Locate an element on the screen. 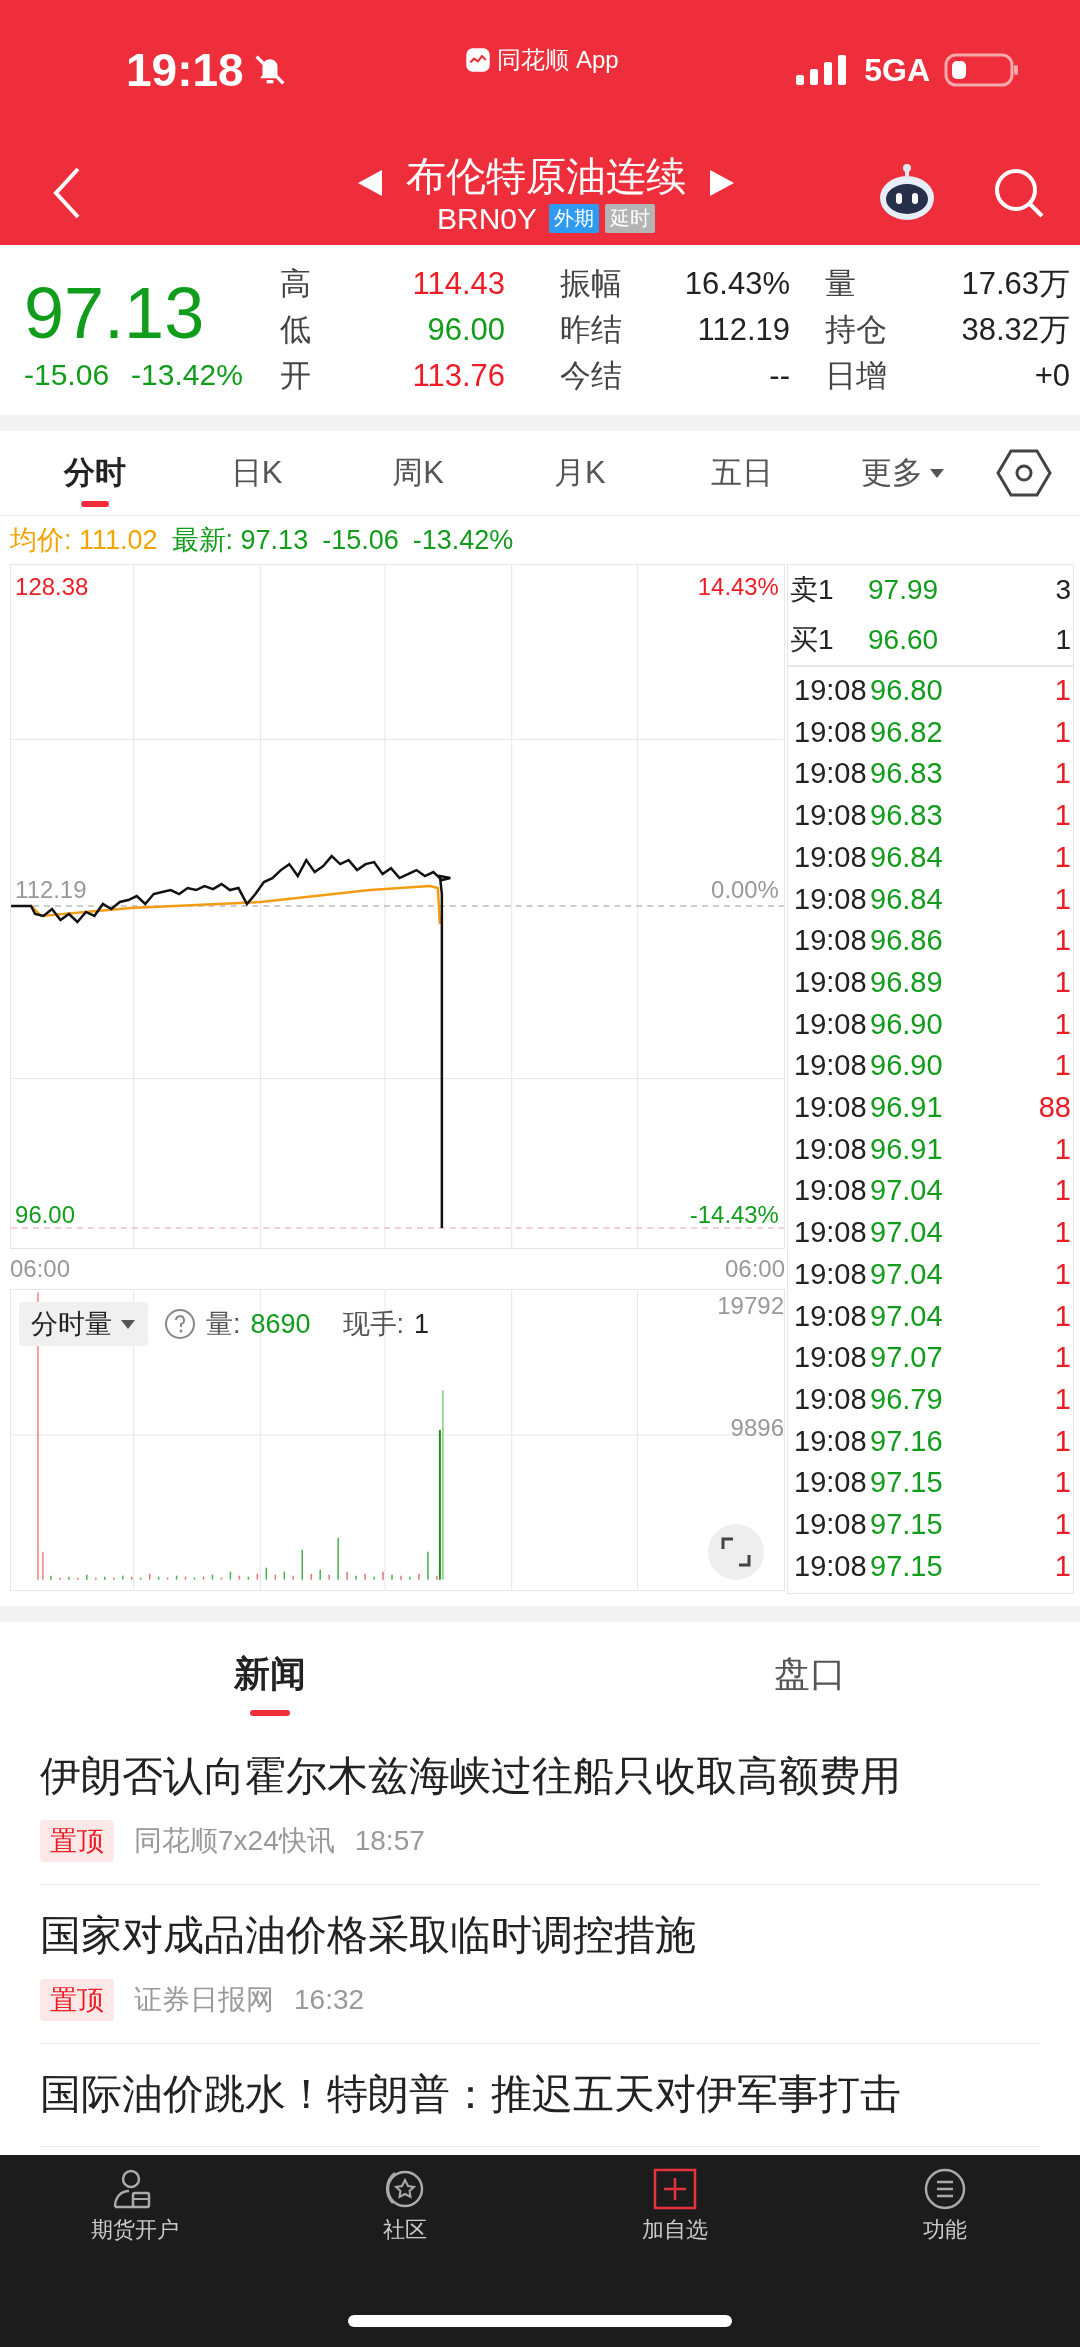 This screenshot has width=1080, height=2347. chart-tab: 更多 is located at coordinates (903, 473).